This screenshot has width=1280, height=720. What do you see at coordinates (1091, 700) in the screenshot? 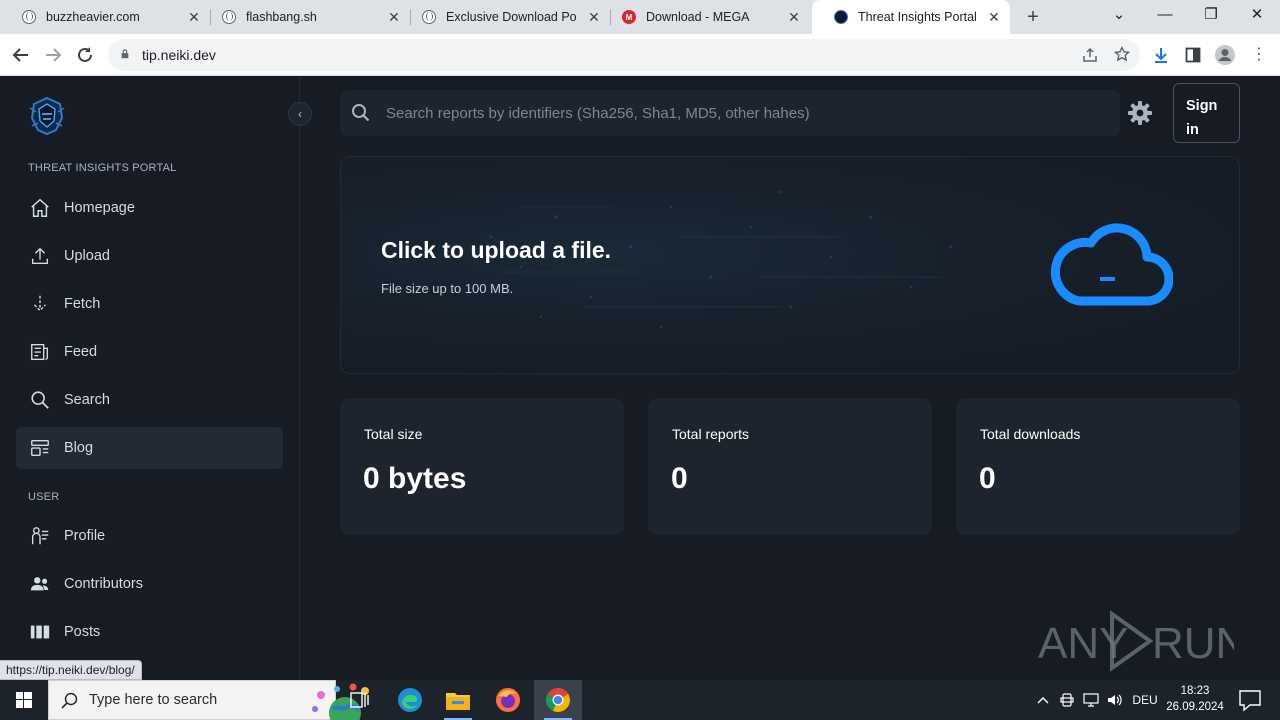
I see `network-icon` at bounding box center [1091, 700].